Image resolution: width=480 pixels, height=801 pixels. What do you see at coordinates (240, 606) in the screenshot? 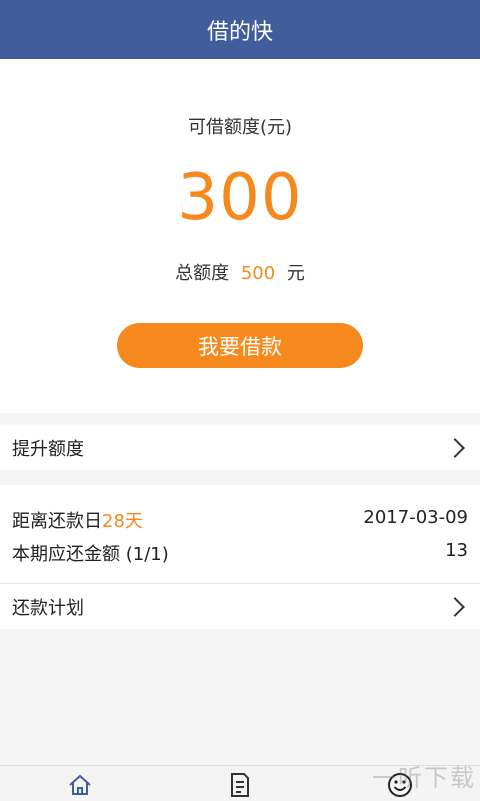
I see `repayment-plan-row: 还款计划` at bounding box center [240, 606].